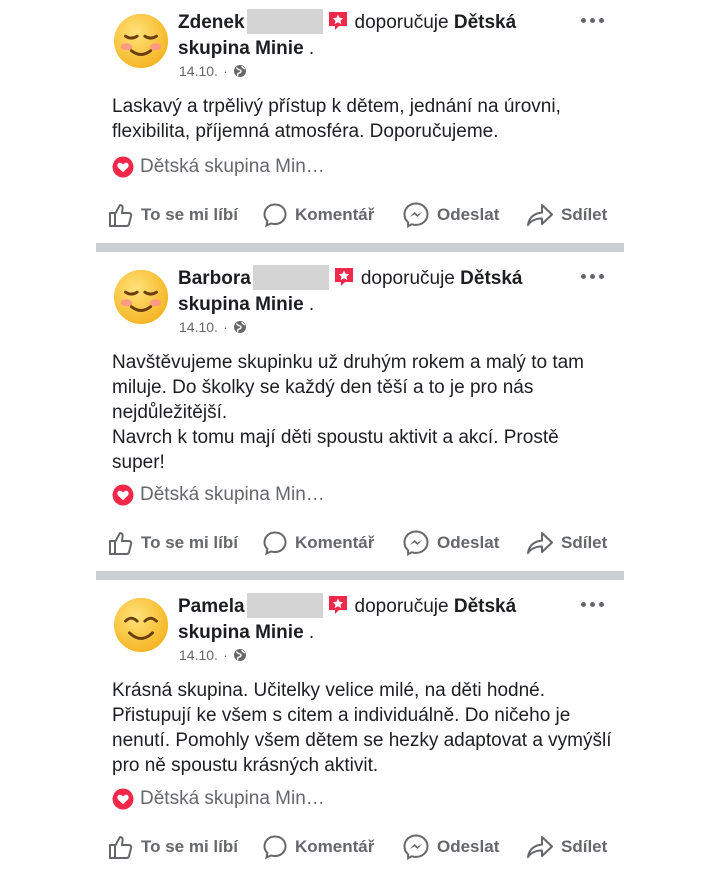 The height and width of the screenshot is (873, 720). What do you see at coordinates (368, 291) in the screenshot?
I see `post-header: Barbora doporučuje Dětská skupina Minie .` at bounding box center [368, 291].